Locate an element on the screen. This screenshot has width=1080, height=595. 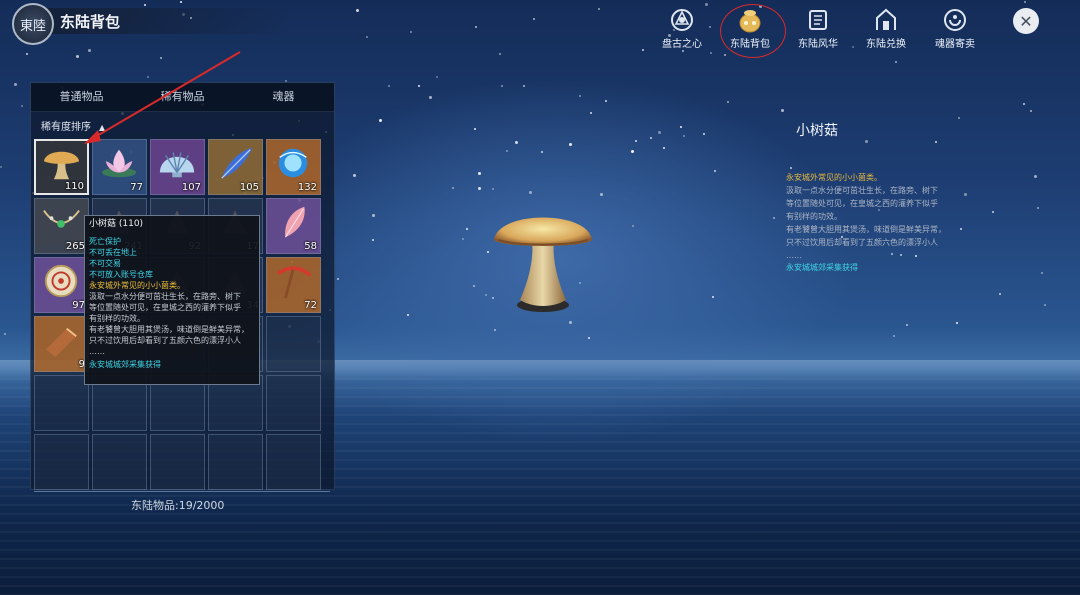
close-icon: ✕ is located at coordinates (1026, 21).